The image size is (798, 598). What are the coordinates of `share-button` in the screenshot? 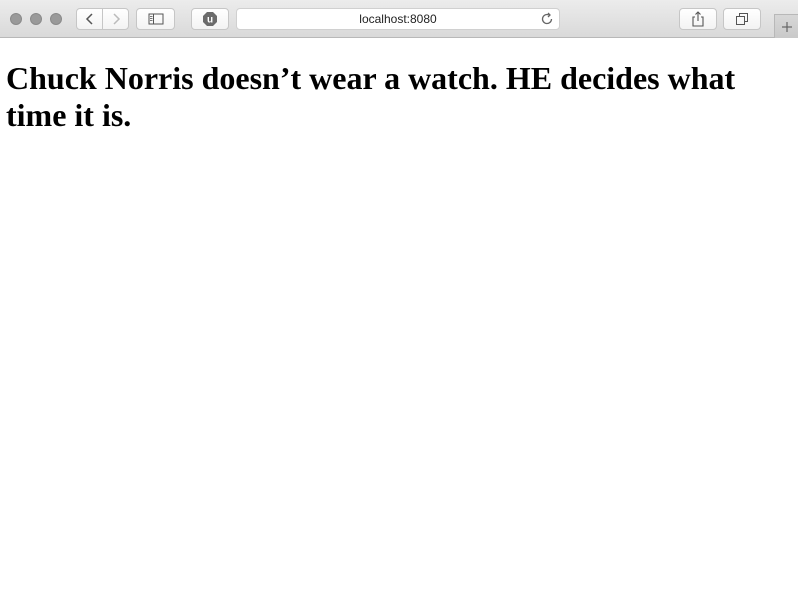 It's located at (698, 19).